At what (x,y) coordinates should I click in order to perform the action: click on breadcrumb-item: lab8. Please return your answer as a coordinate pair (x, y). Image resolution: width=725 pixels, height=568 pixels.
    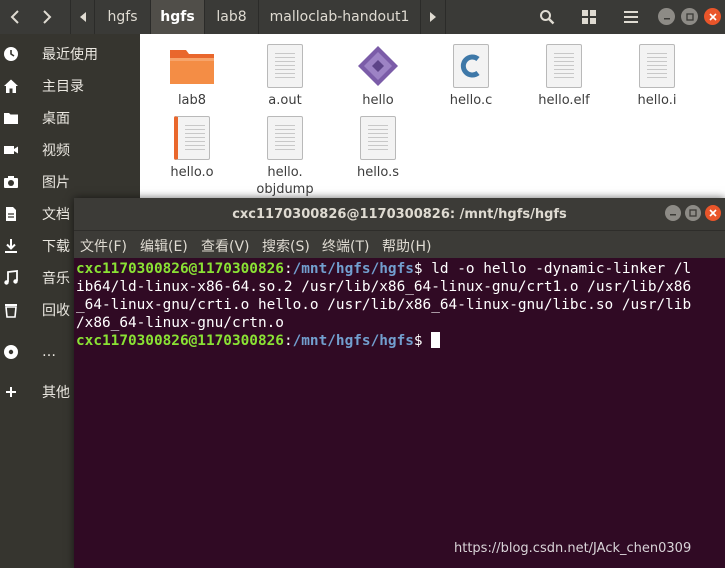
    Looking at the image, I should click on (231, 17).